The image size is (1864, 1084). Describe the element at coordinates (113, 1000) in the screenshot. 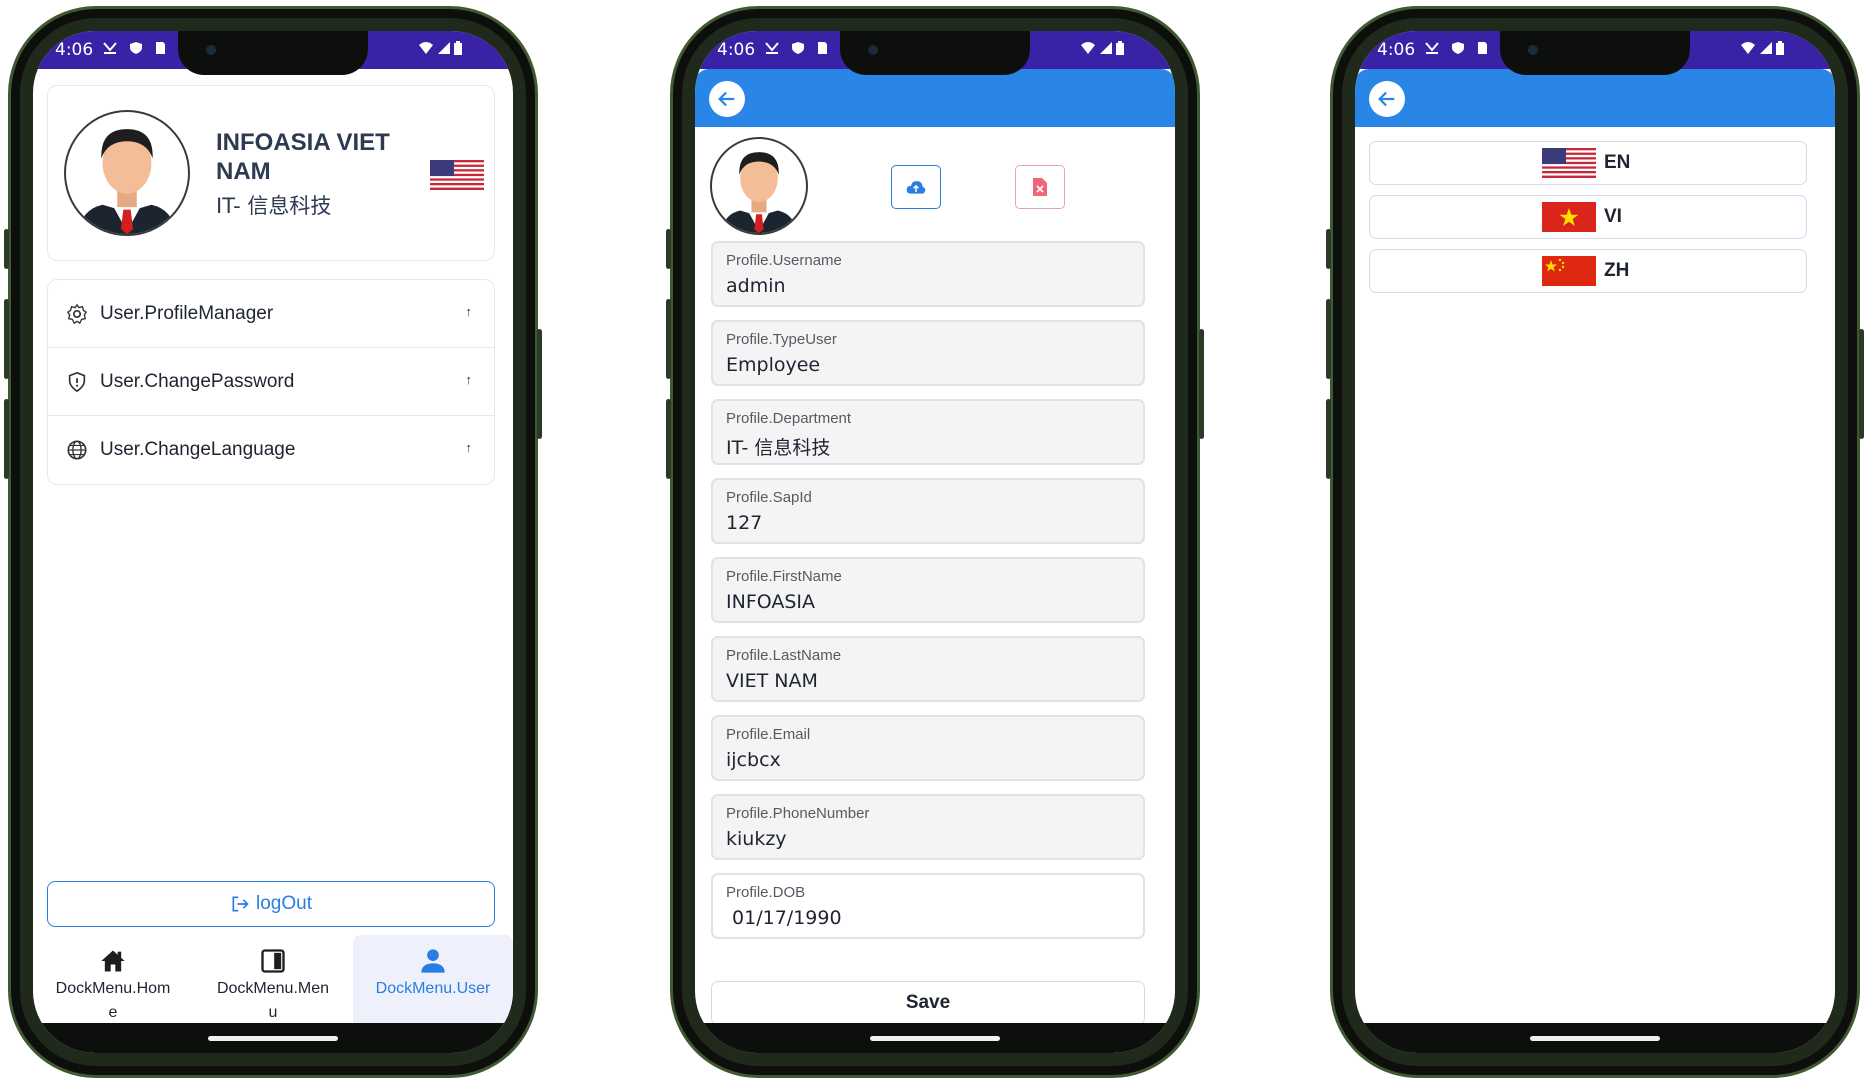

I see `dock-item-label: DockMenu.Home` at that location.